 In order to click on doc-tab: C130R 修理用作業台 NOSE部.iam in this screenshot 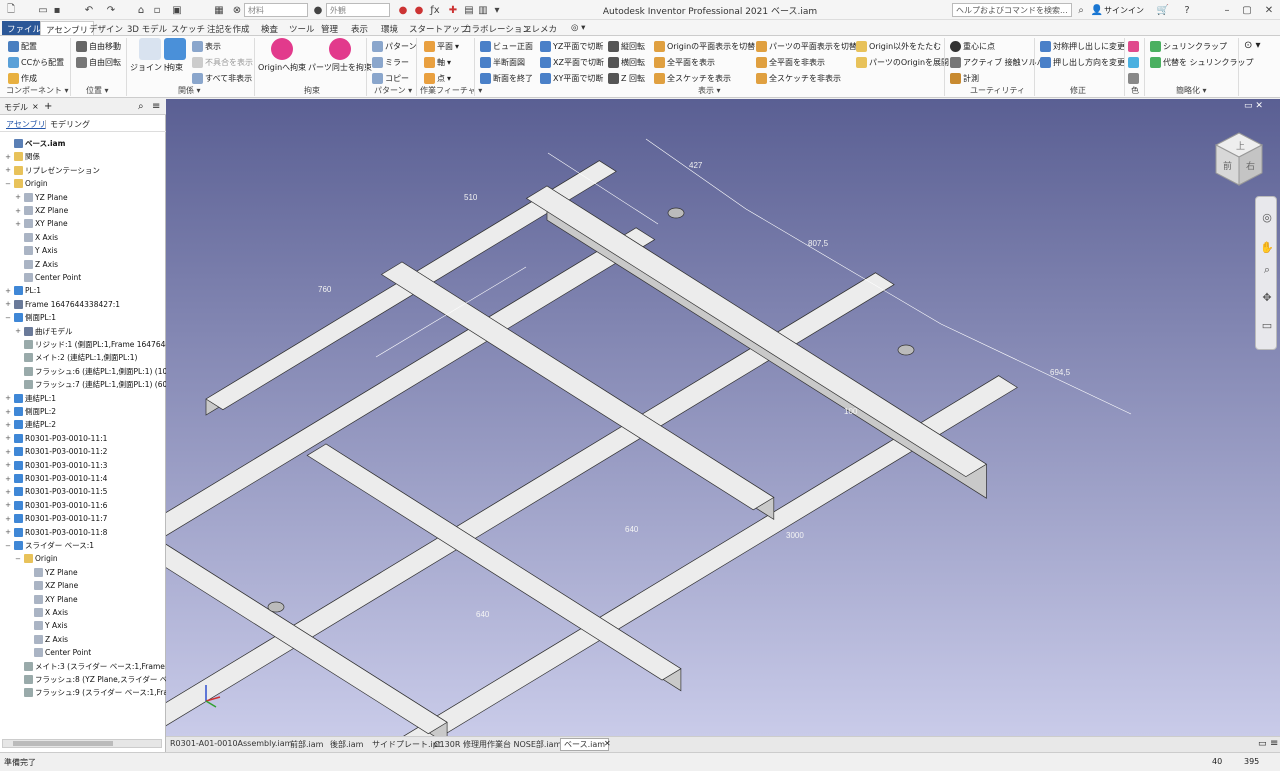, I will do `click(497, 744)`.